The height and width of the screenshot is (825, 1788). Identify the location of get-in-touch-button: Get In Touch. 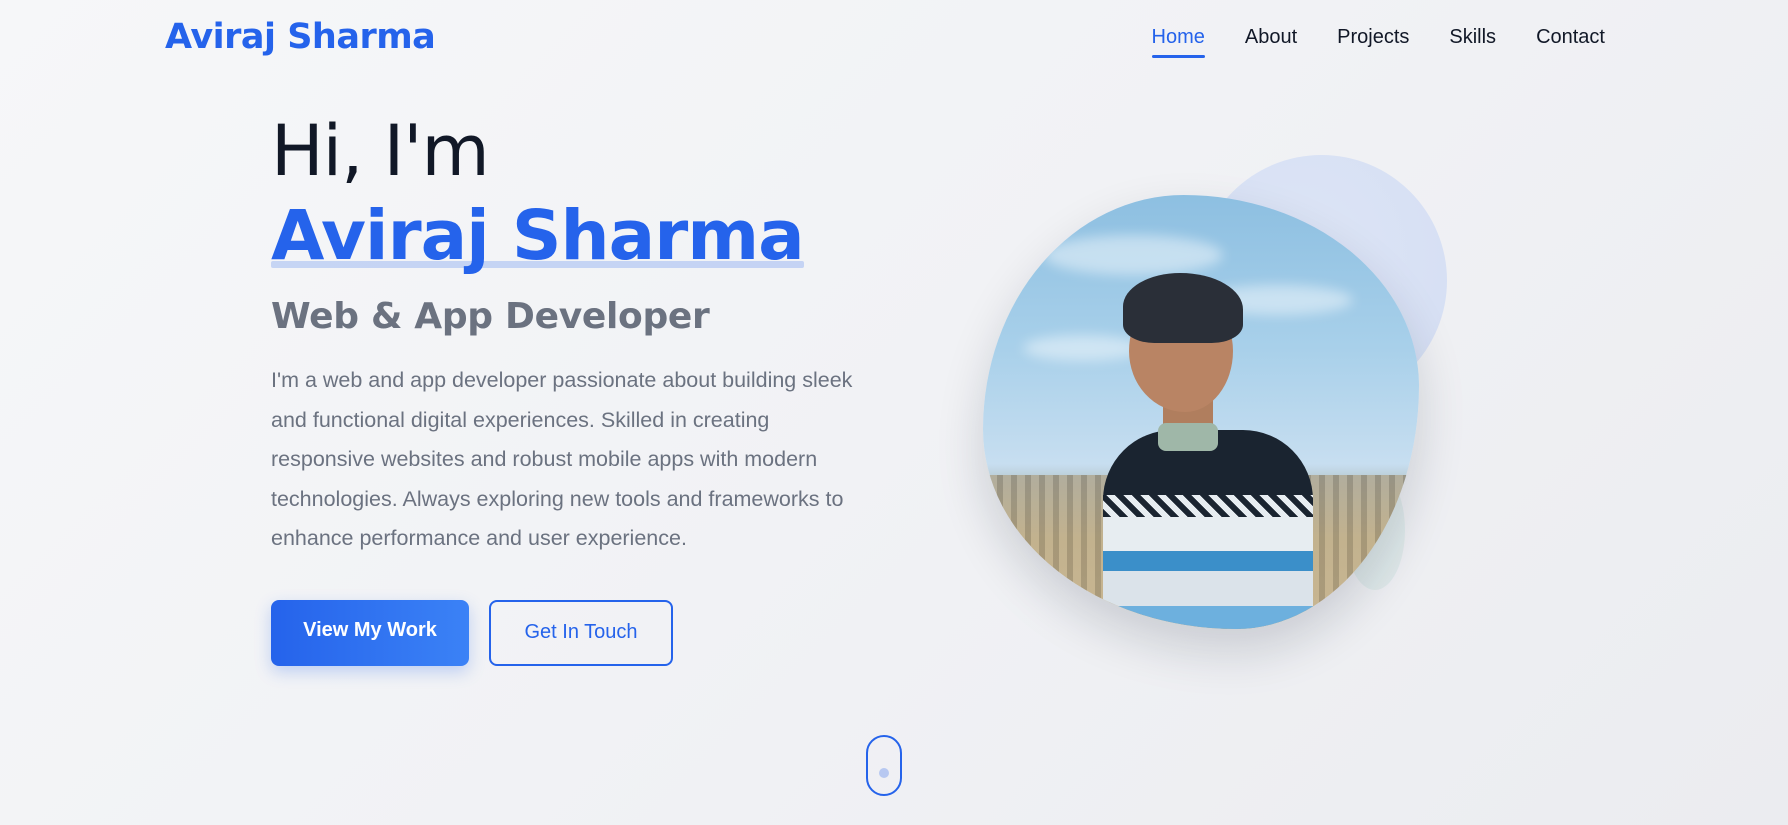
(581, 632).